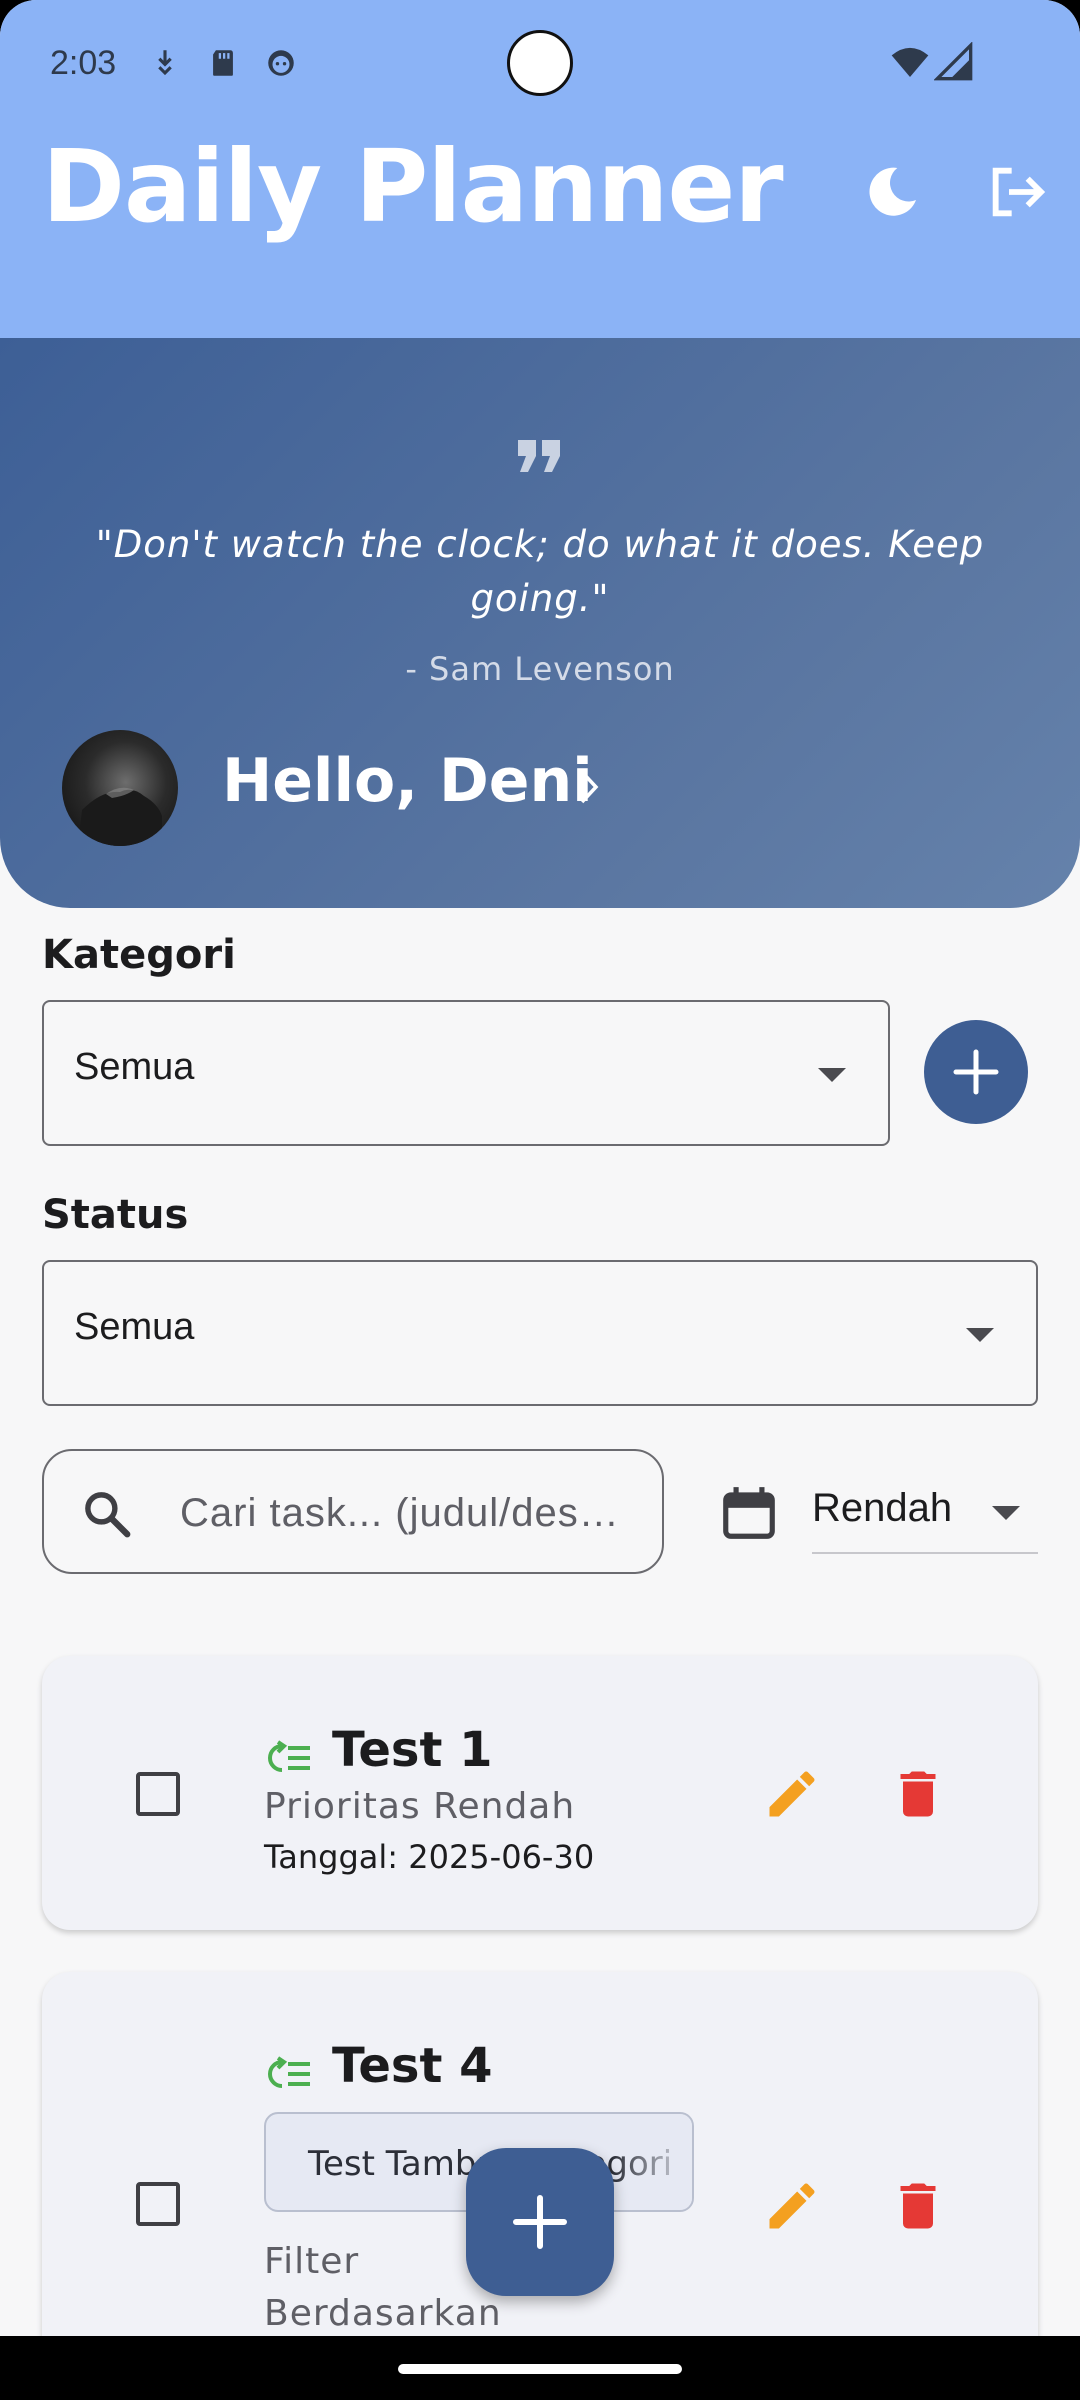 This screenshot has width=1080, height=2400. Describe the element at coordinates (749, 1513) in the screenshot. I see `calendar-icon` at that location.